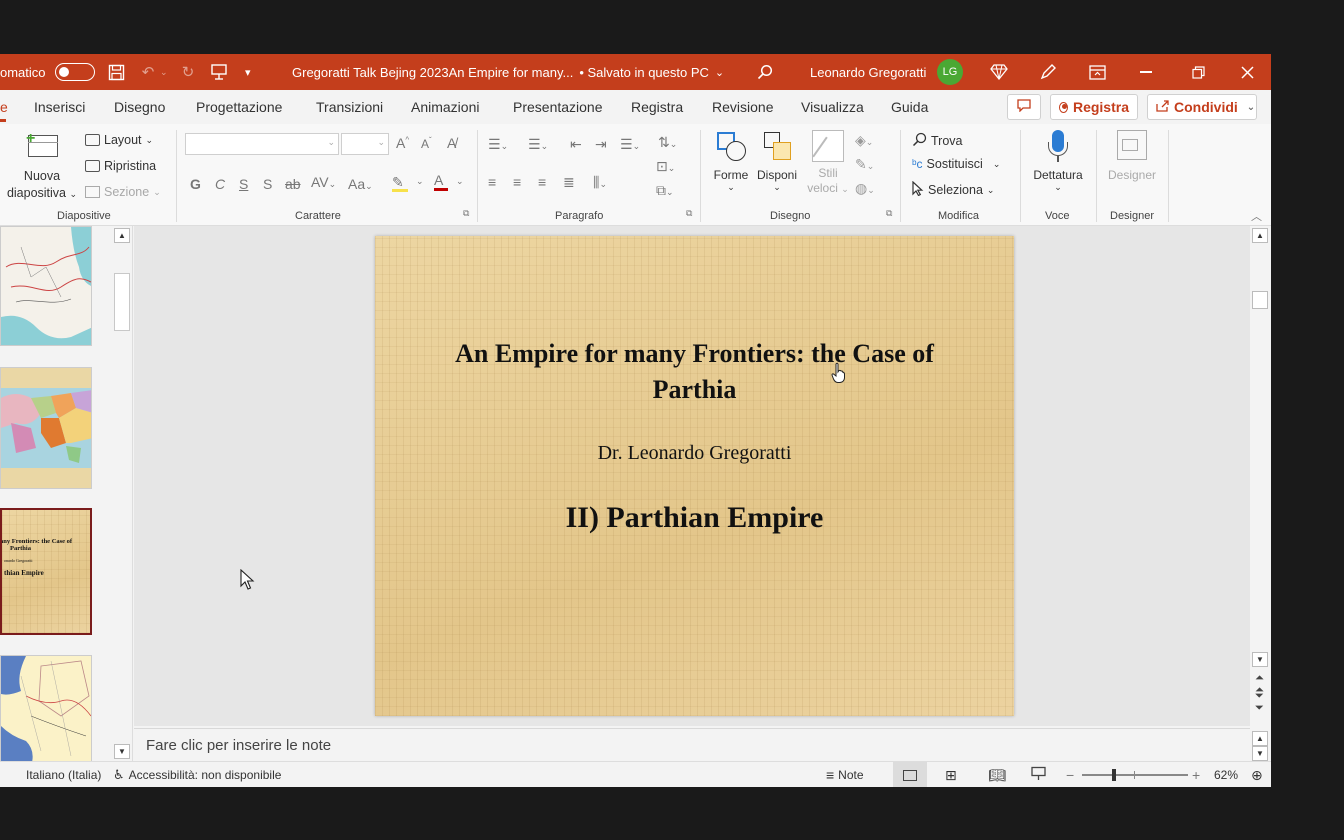 The width and height of the screenshot is (1344, 840). Describe the element at coordinates (1097, 72) in the screenshot. I see `ribbon-display-icon` at that location.